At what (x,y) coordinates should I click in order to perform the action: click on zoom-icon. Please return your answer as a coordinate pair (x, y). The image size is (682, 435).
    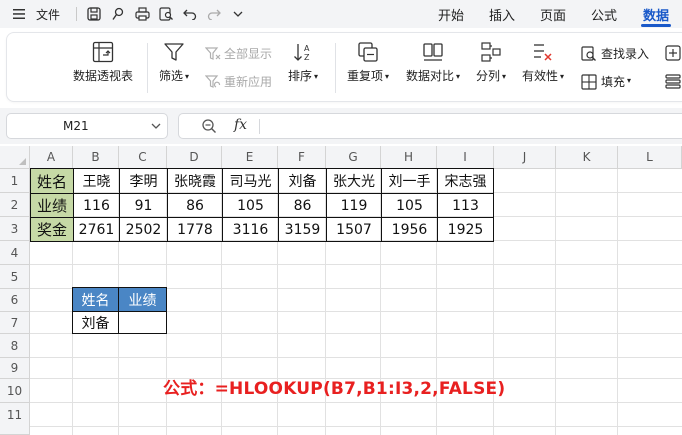
    Looking at the image, I should click on (209, 128).